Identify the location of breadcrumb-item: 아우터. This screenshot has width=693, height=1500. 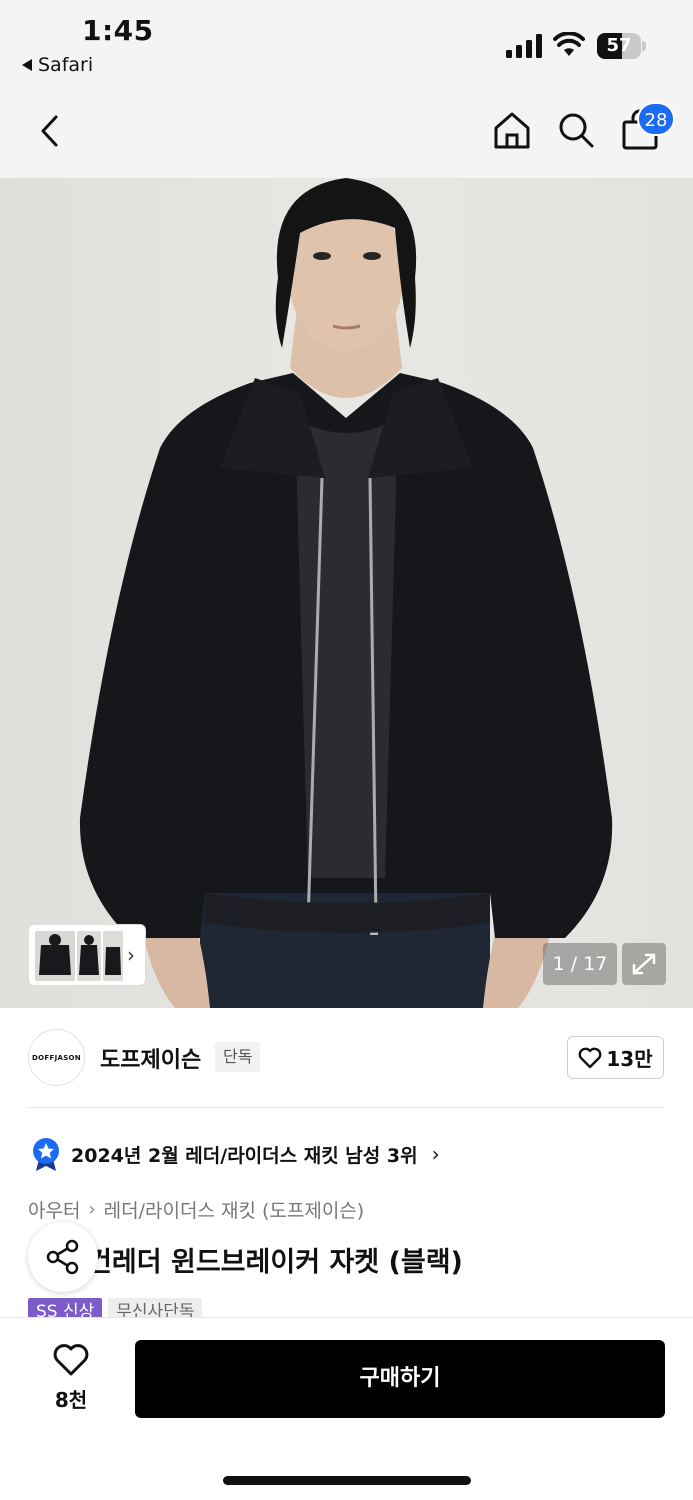
(54, 1209).